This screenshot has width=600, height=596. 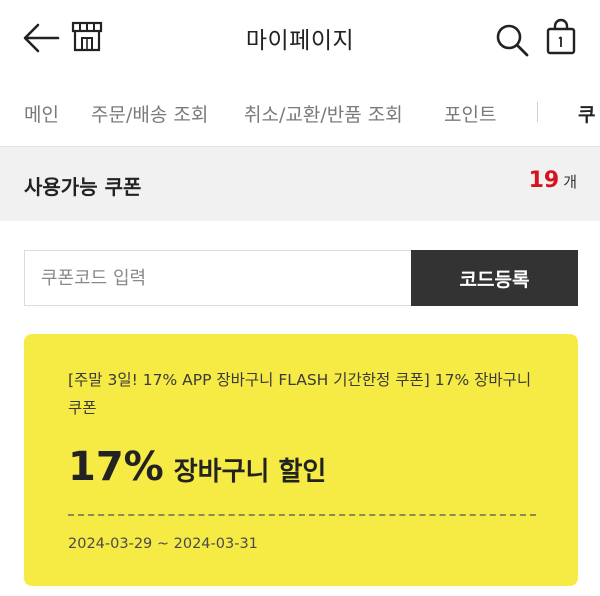 I want to click on tab-divider, so click(x=537, y=112).